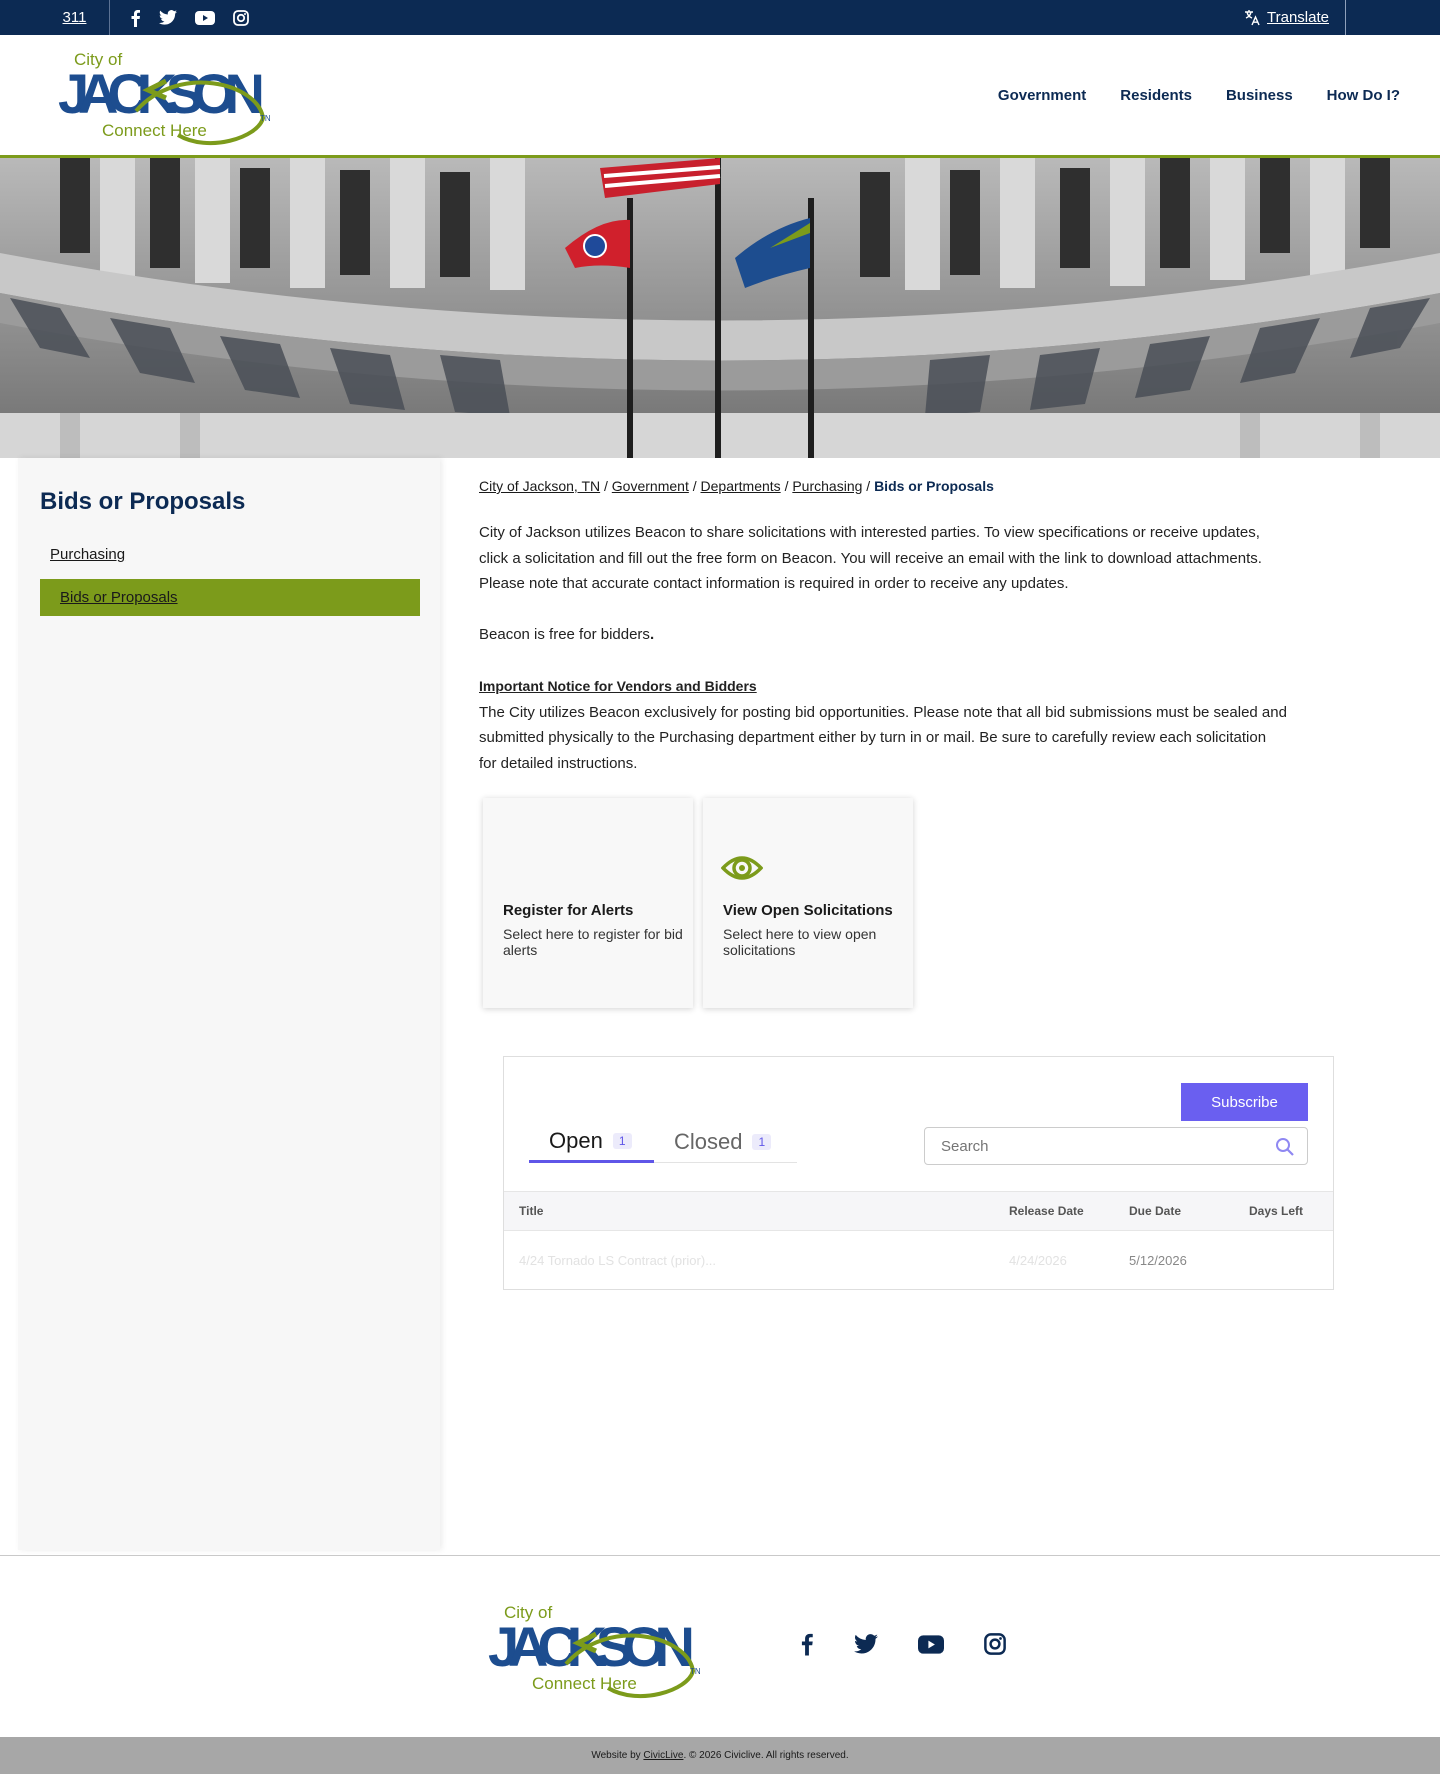  Describe the element at coordinates (723, 1142) in the screenshot. I see `tab-closed: Closed 1` at that location.